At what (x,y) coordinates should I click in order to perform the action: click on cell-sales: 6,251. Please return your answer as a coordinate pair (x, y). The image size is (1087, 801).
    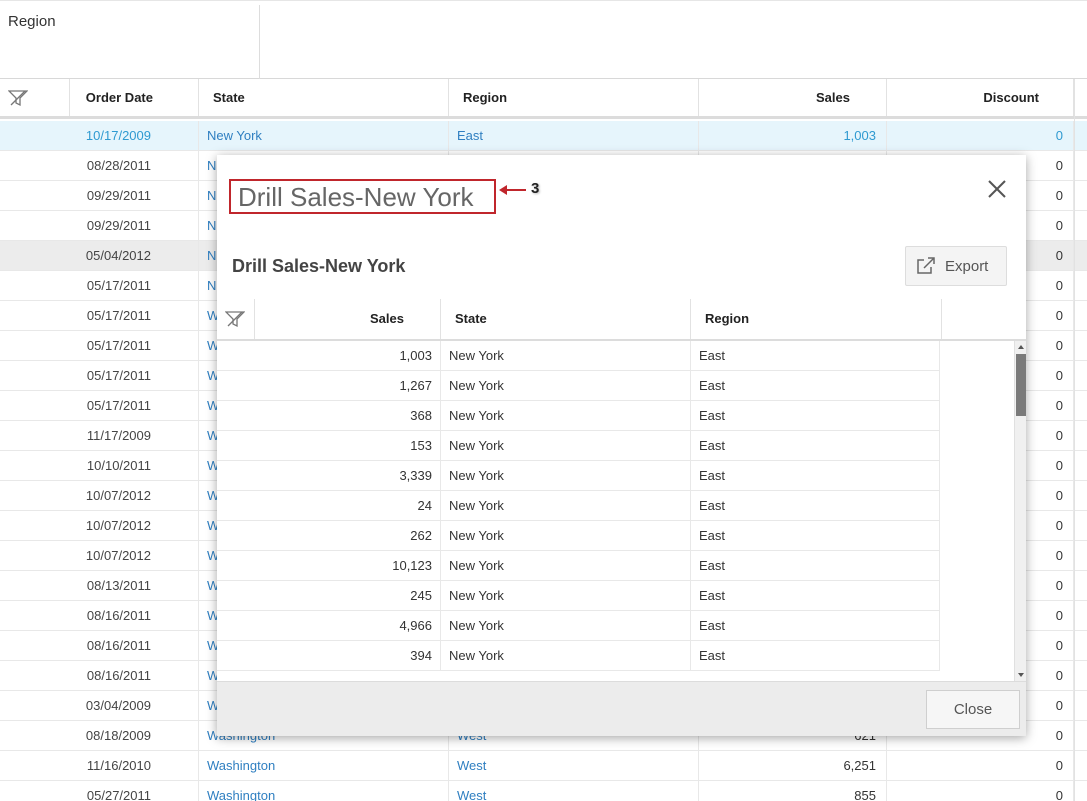
    Looking at the image, I should click on (793, 765).